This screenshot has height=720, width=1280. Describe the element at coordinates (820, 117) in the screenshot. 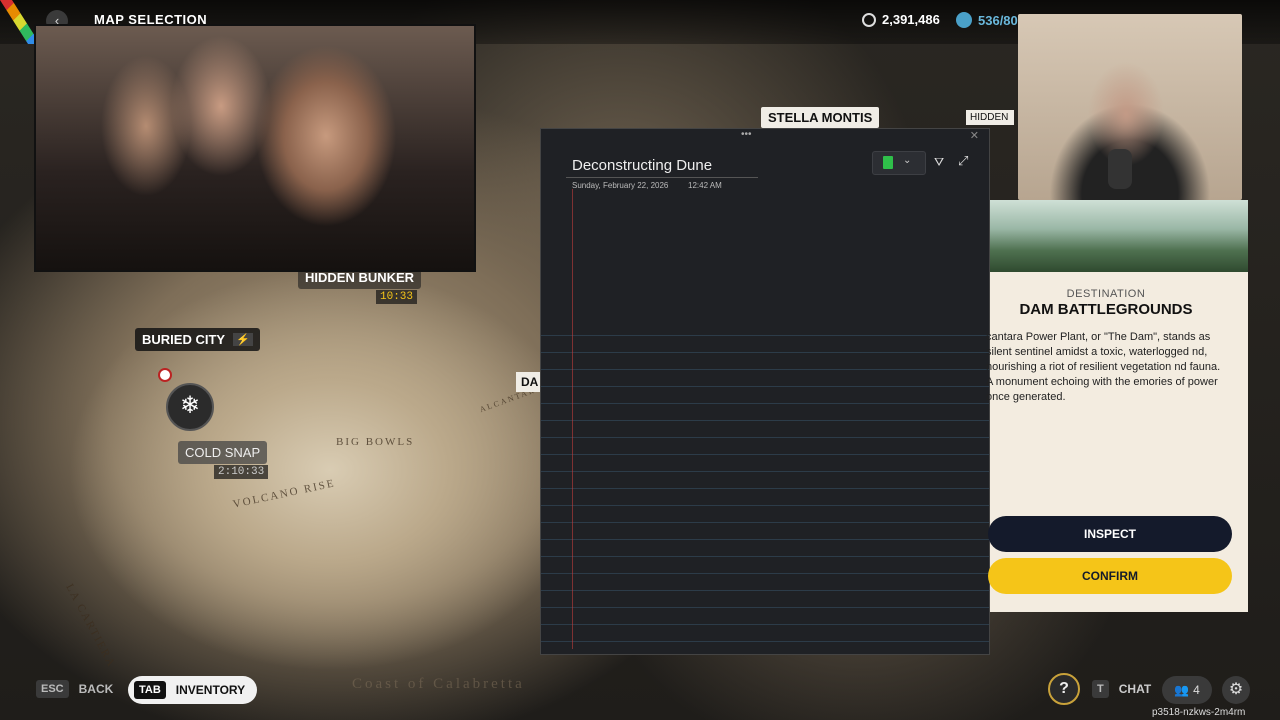

I see `location-stella-montis: STELLA MONTIS` at that location.